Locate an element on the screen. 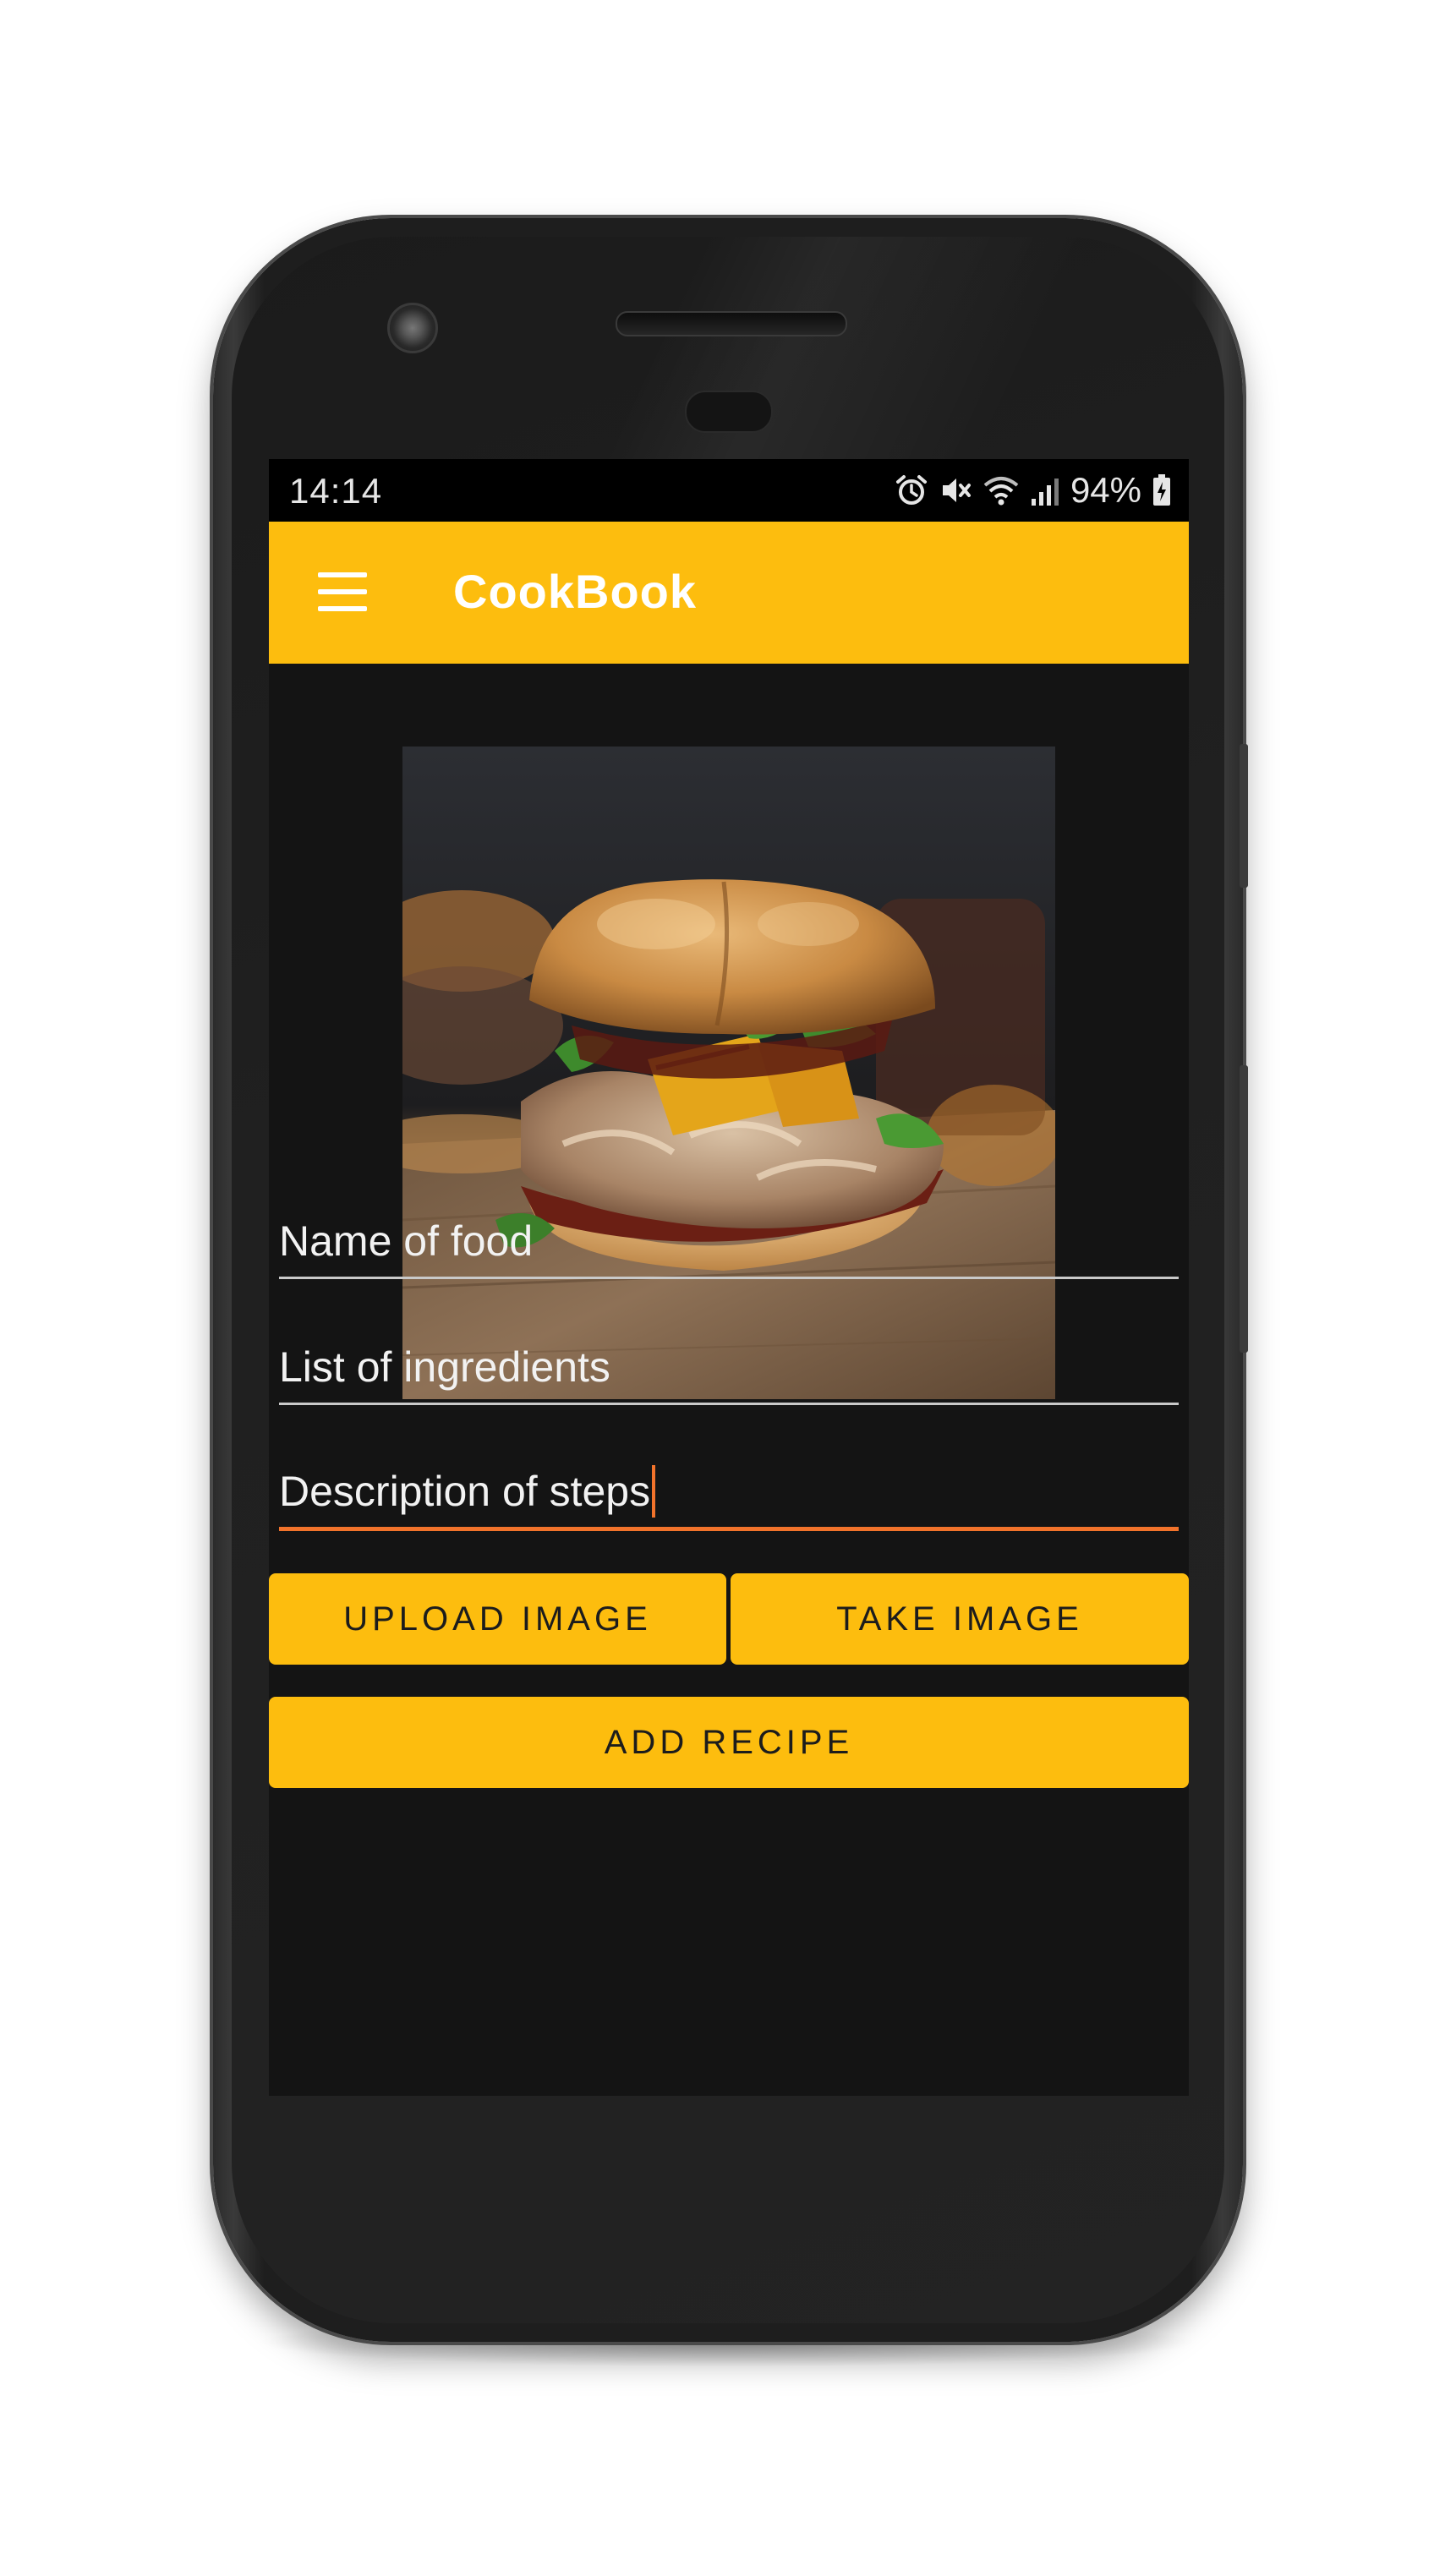 The height and width of the screenshot is (2576, 1456). take-image-button: TAKE IMAGE is located at coordinates (960, 1619).